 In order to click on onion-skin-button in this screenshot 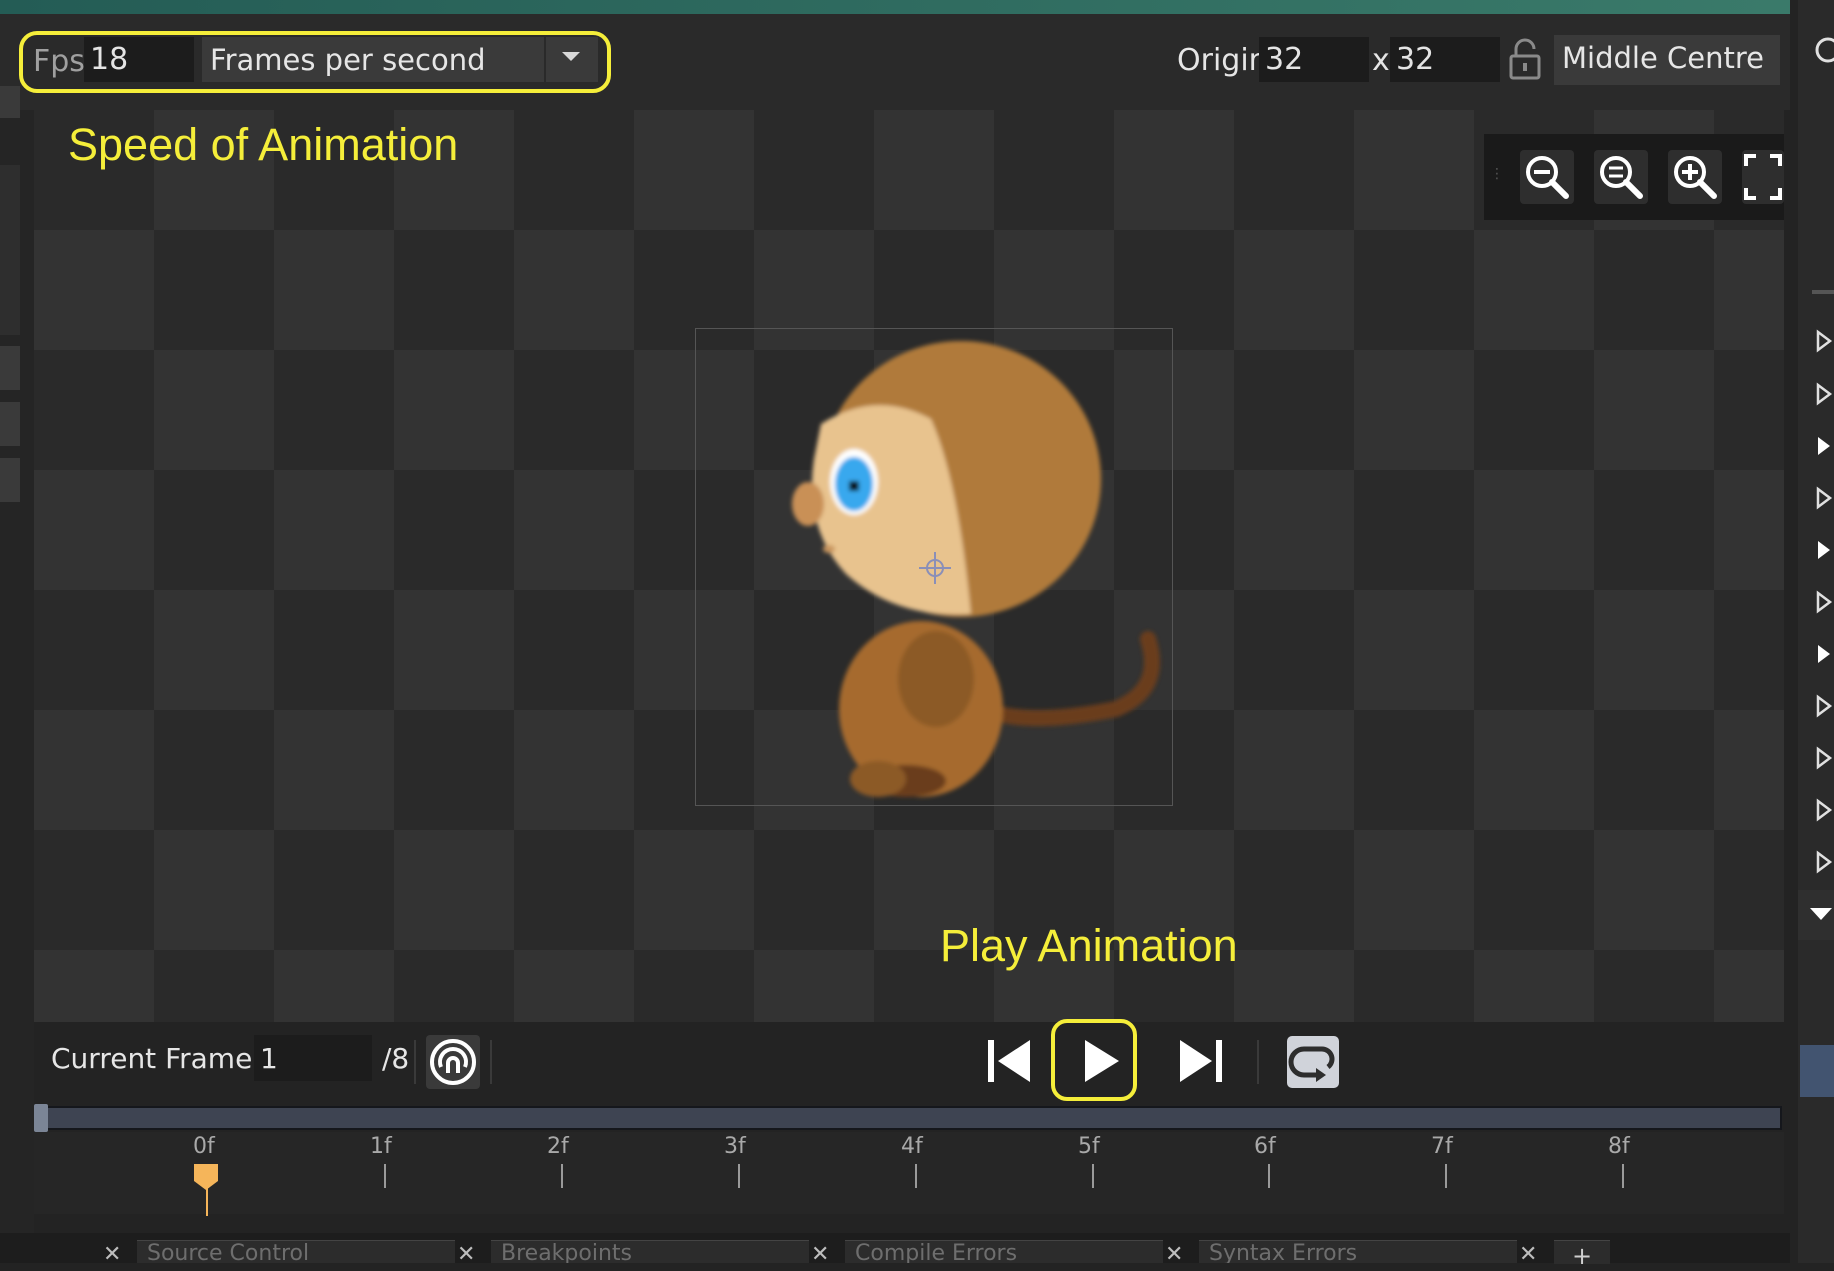, I will do `click(453, 1062)`.